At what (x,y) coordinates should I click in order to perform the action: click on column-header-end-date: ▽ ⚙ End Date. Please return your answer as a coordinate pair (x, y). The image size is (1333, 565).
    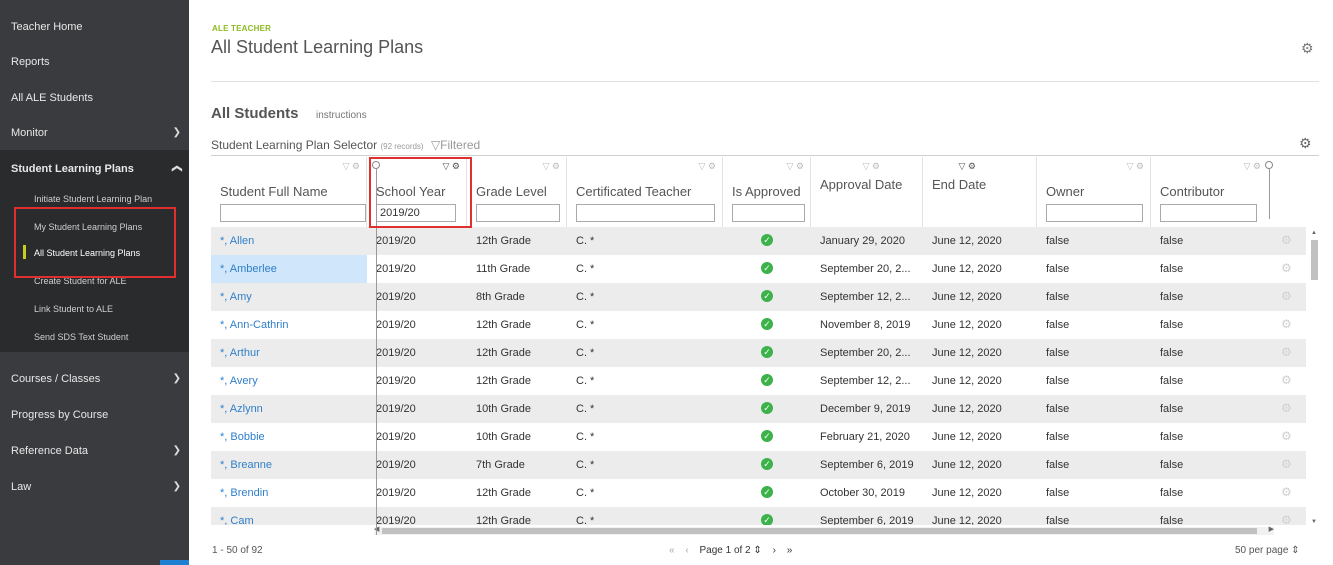
    Looking at the image, I should click on (980, 192).